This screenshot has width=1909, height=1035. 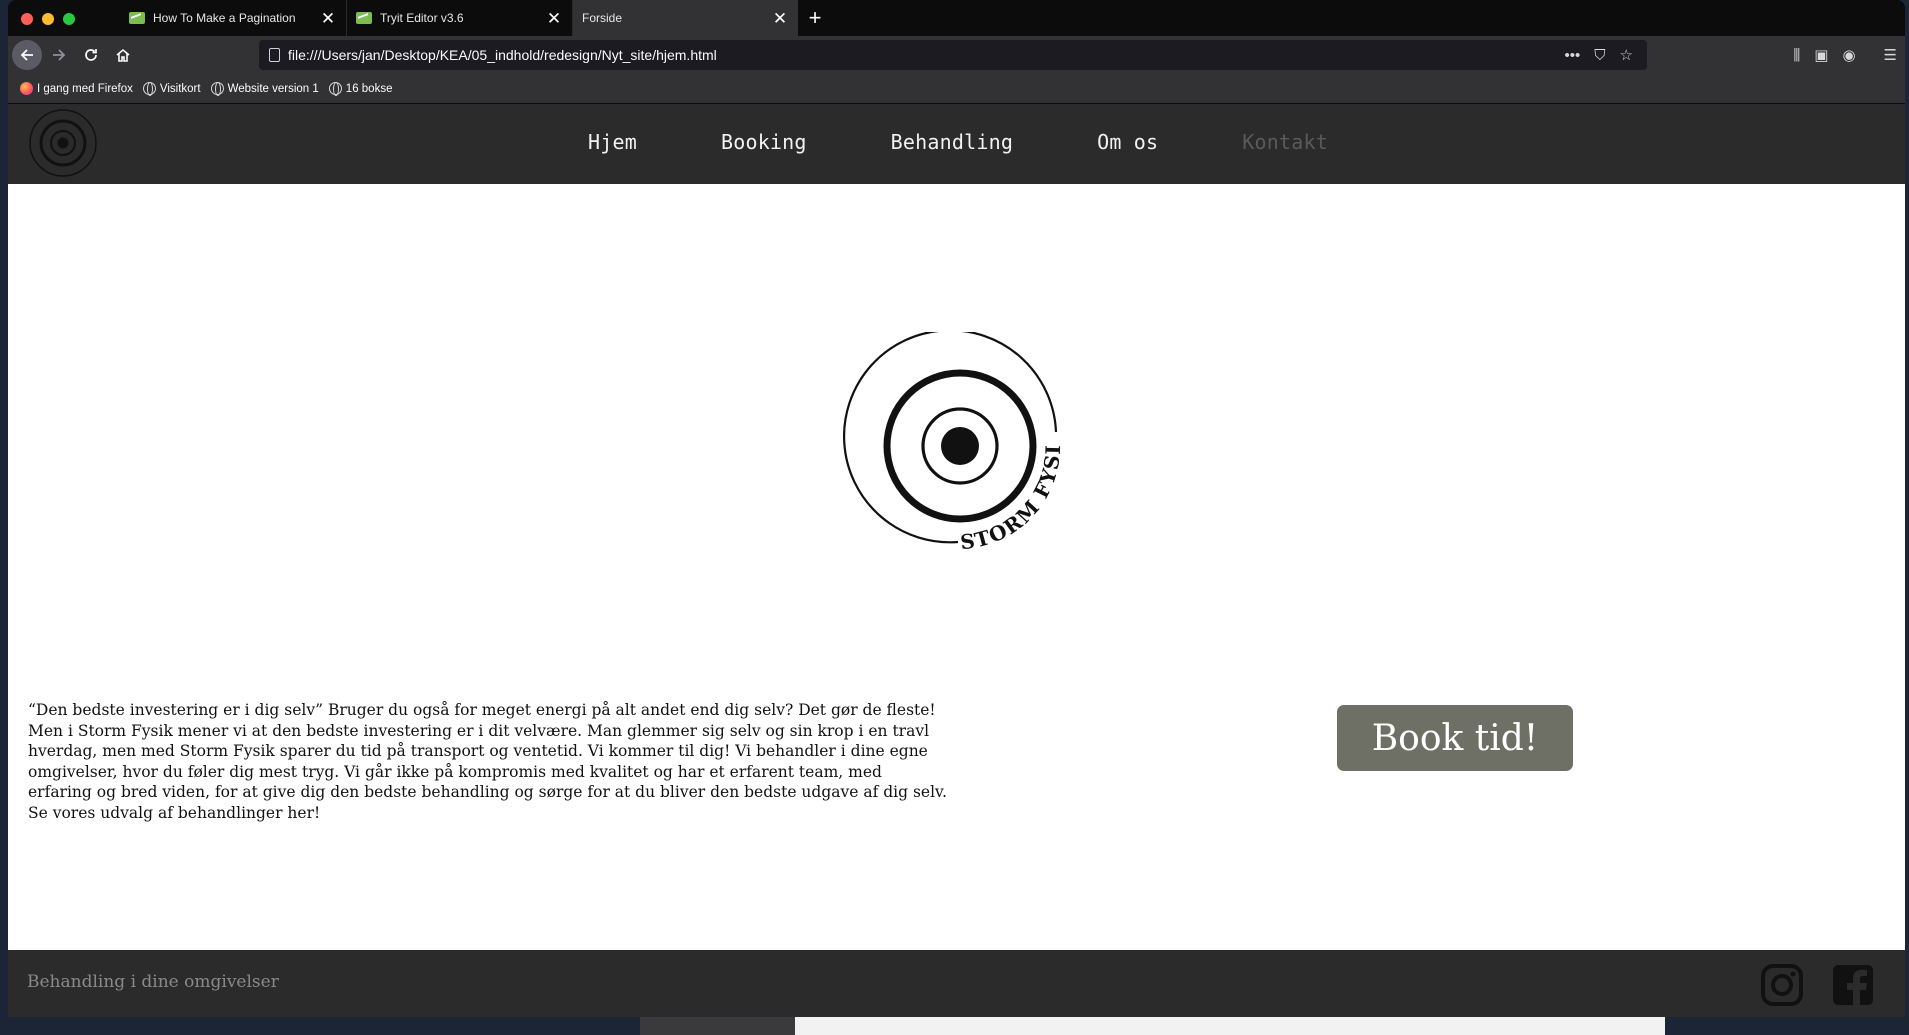 What do you see at coordinates (602, 18) in the screenshot?
I see `tab-title: Forside` at bounding box center [602, 18].